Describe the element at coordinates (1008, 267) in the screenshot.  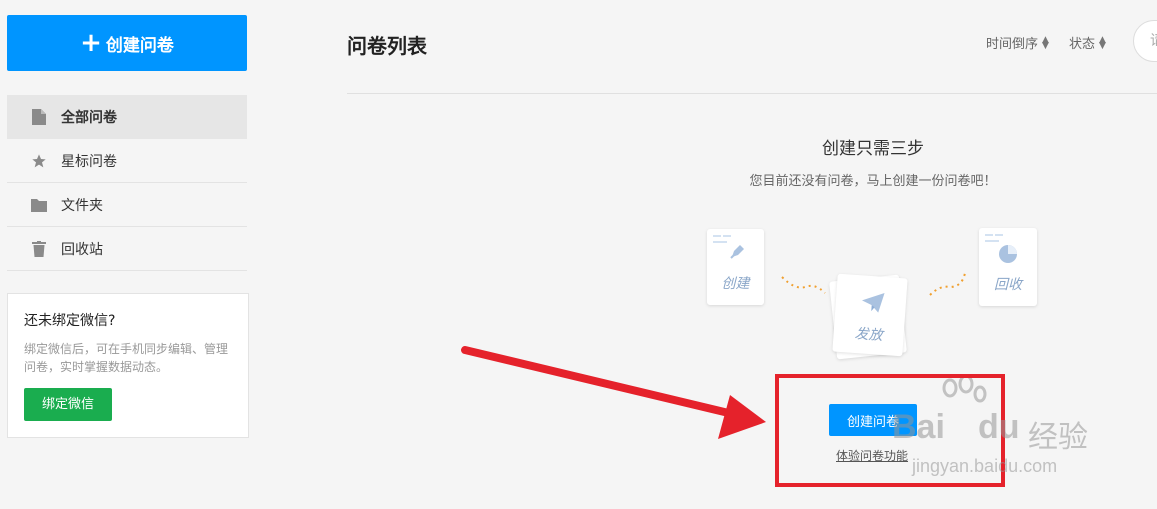
I see `step-card-collect: 回收` at that location.